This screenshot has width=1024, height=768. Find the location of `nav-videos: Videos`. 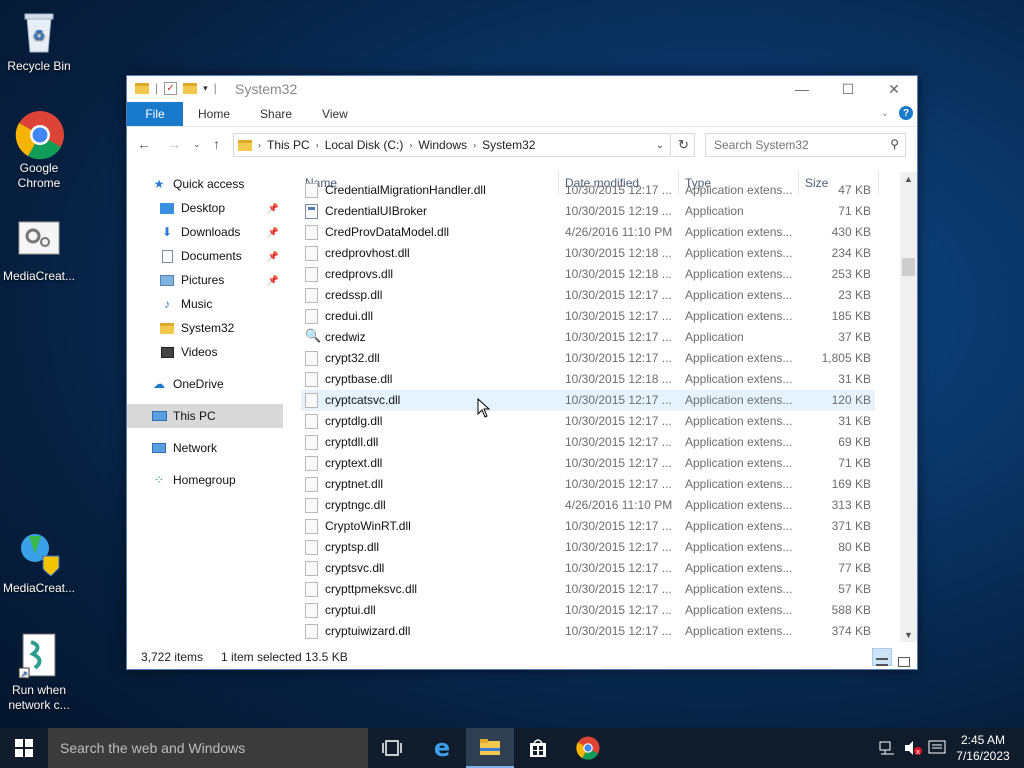

nav-videos: Videos is located at coordinates (205, 352).